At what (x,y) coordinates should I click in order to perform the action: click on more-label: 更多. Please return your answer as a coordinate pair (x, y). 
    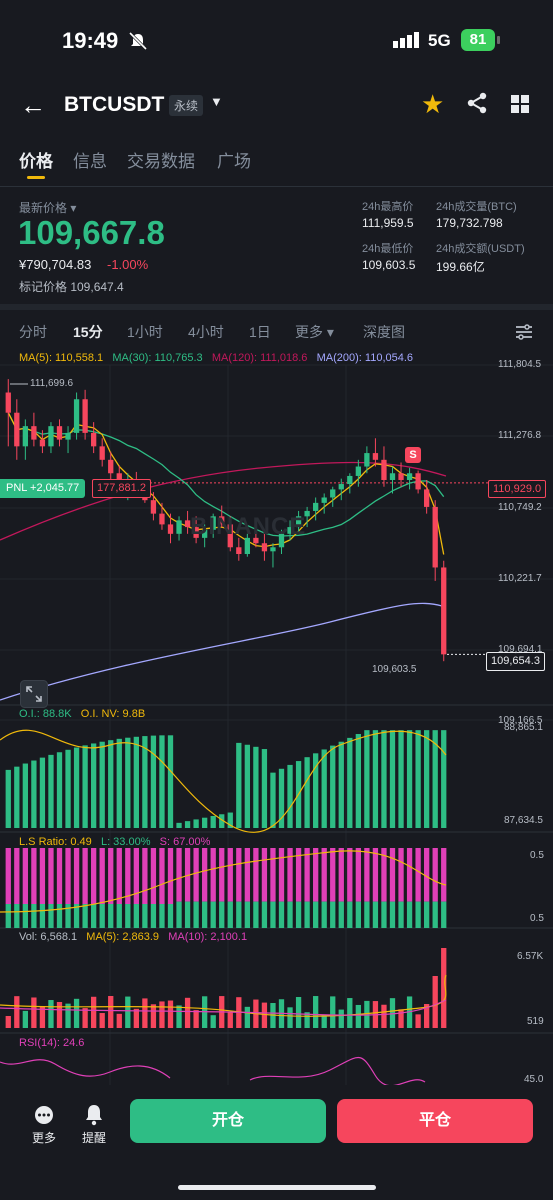
    Looking at the image, I should click on (44, 1137).